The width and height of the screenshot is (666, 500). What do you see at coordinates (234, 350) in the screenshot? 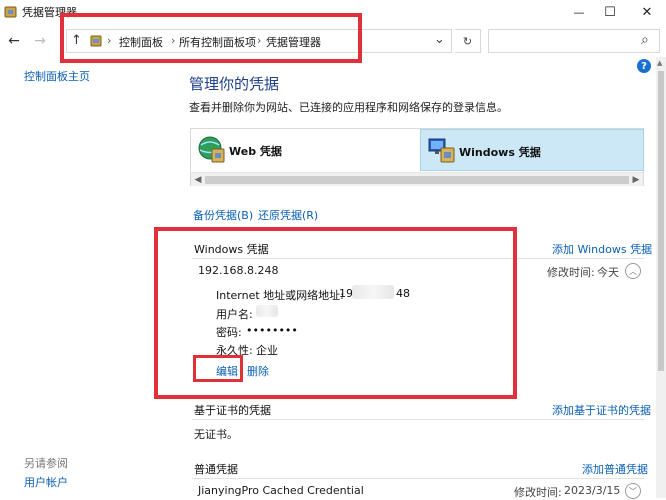
I see `persistence-label: 永久性:` at bounding box center [234, 350].